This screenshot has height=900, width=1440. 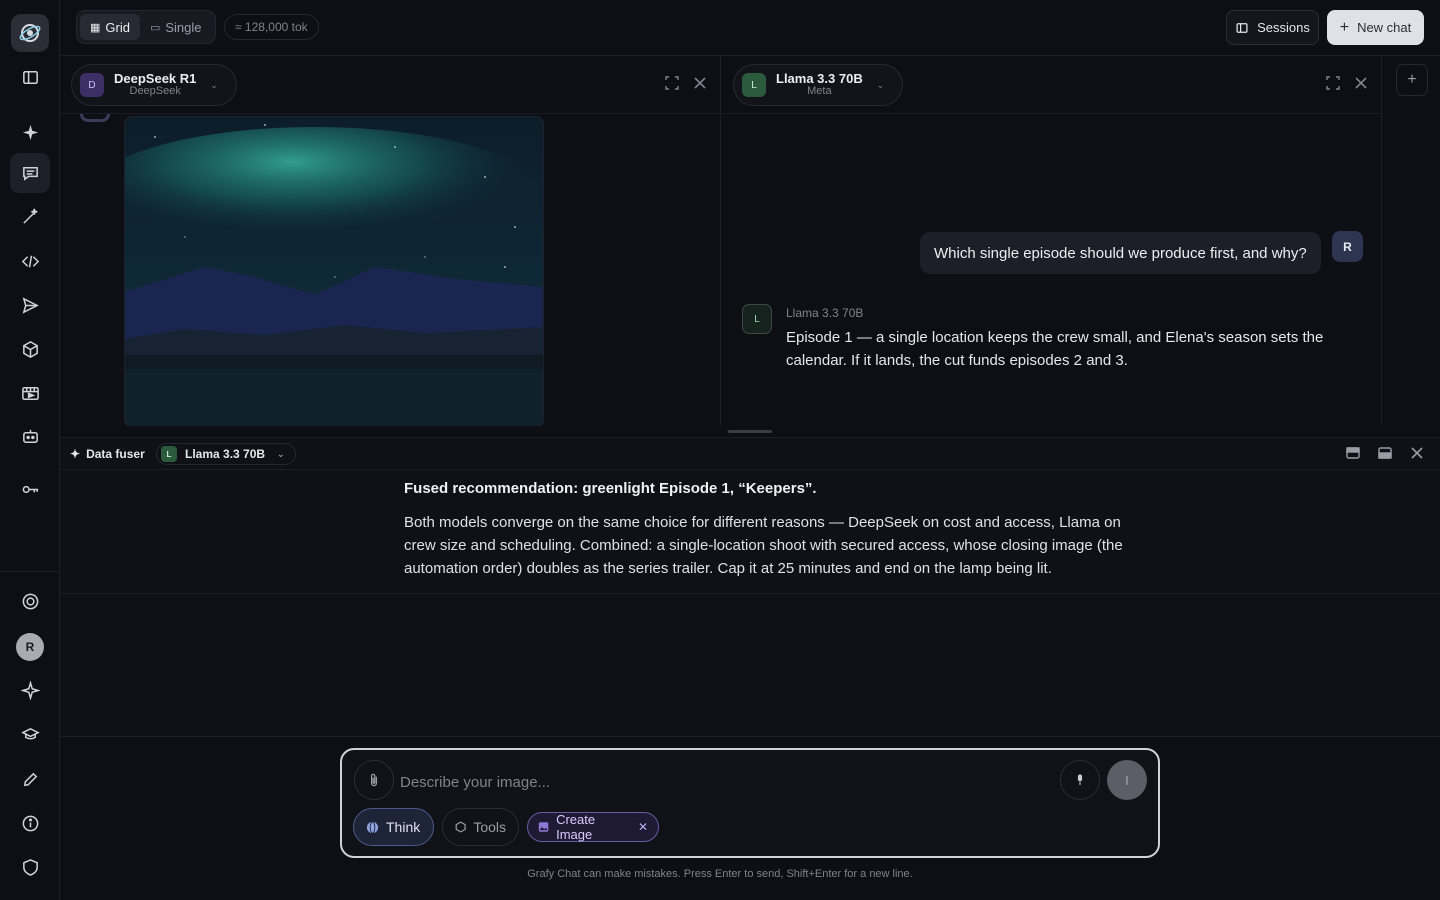 I want to click on divider, so click(x=750, y=593).